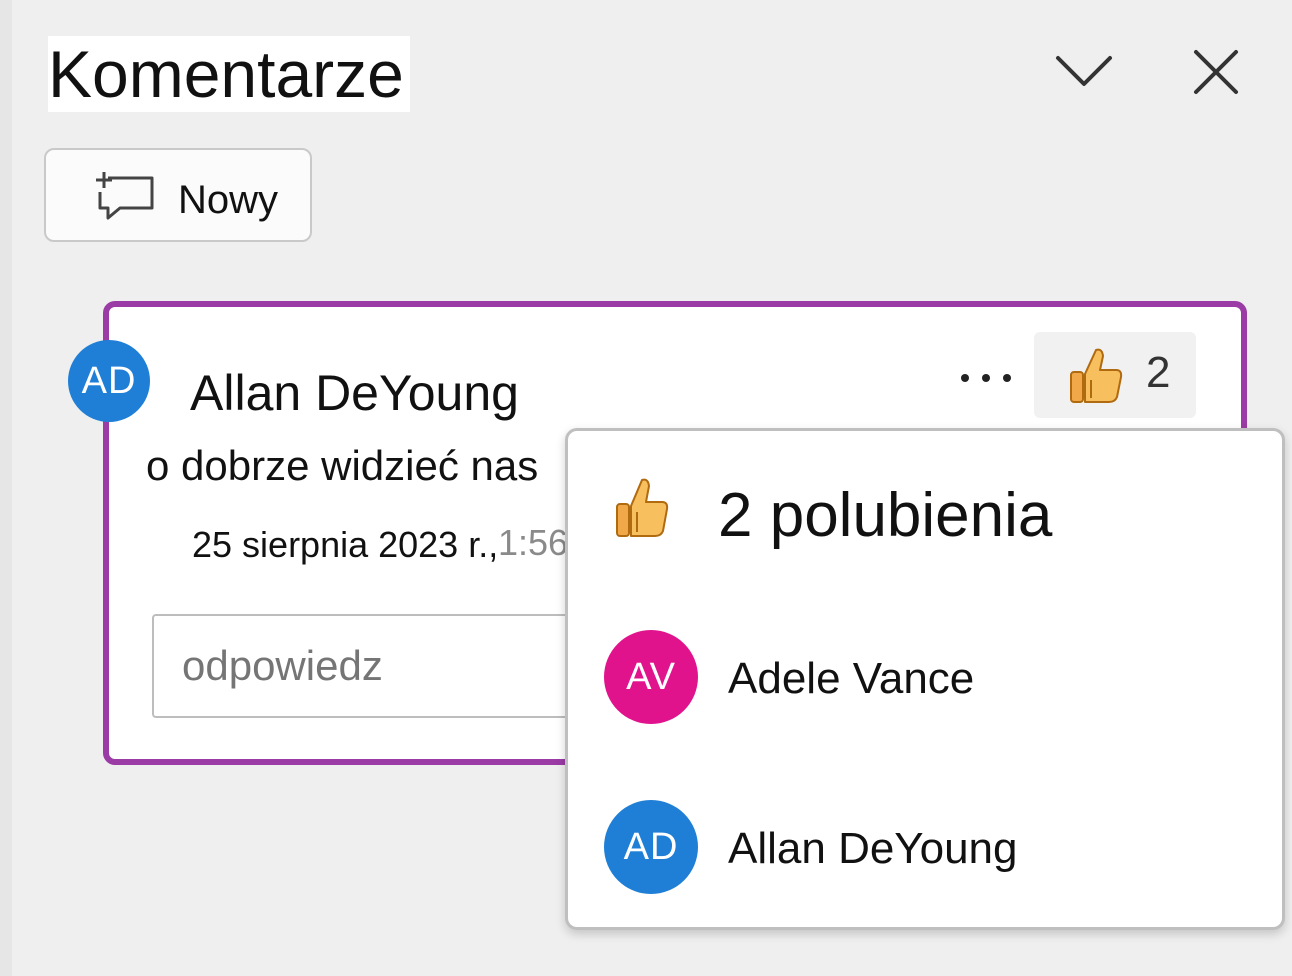  Describe the element at coordinates (1084, 72) in the screenshot. I see `chevron-down-icon` at that location.